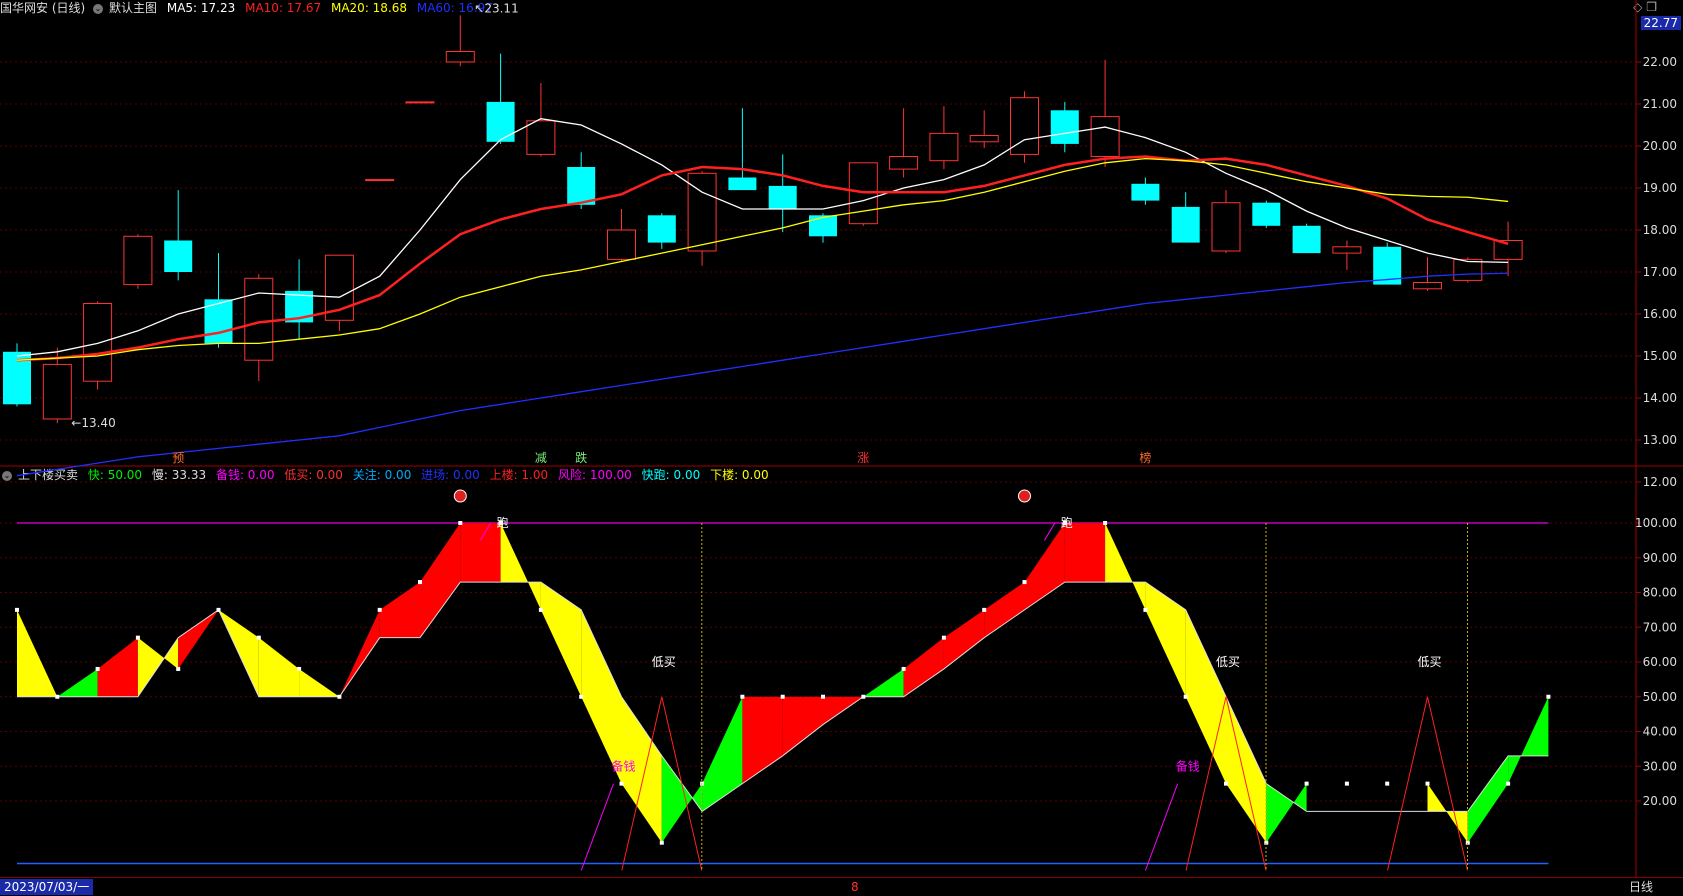 This screenshot has width=1683, height=896. Describe the element at coordinates (1660, 732) in the screenshot. I see `sub-tick-label: 40.00` at that location.